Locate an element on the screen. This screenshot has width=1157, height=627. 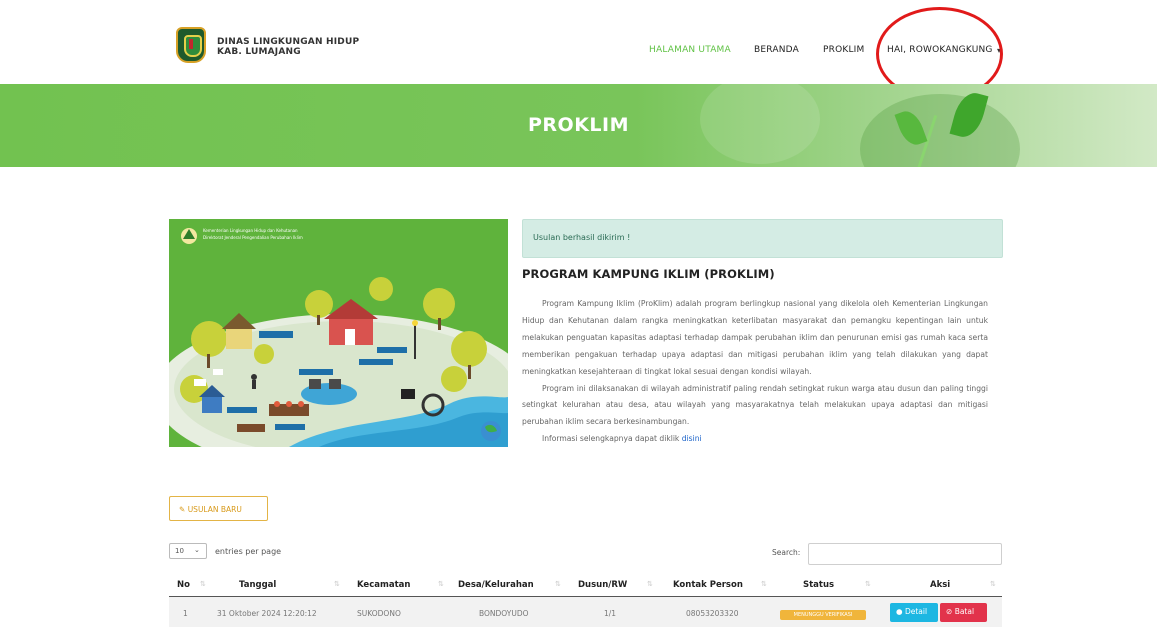
brand-line1: DINAS LINGKUNGAN HIDUP is located at coordinates (288, 42).